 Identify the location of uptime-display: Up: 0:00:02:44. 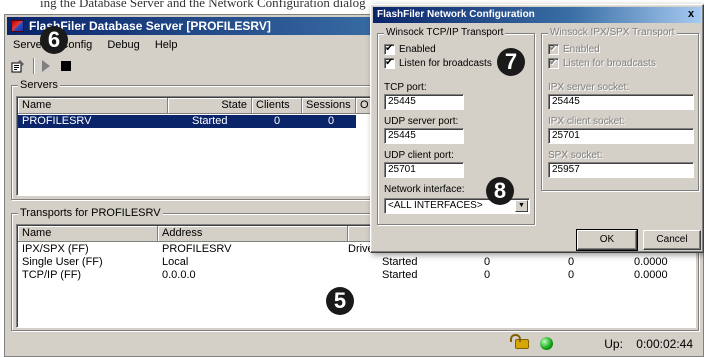
(648, 344).